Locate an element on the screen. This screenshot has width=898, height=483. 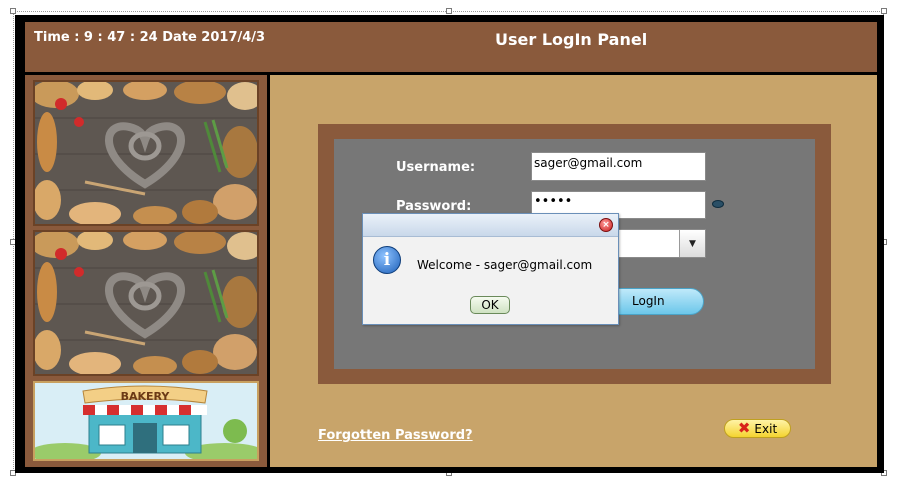
password-label: Password: is located at coordinates (434, 206).